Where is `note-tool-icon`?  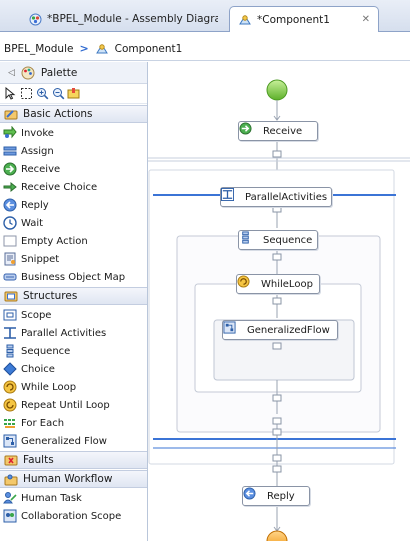
note-tool-icon is located at coordinates (74, 94).